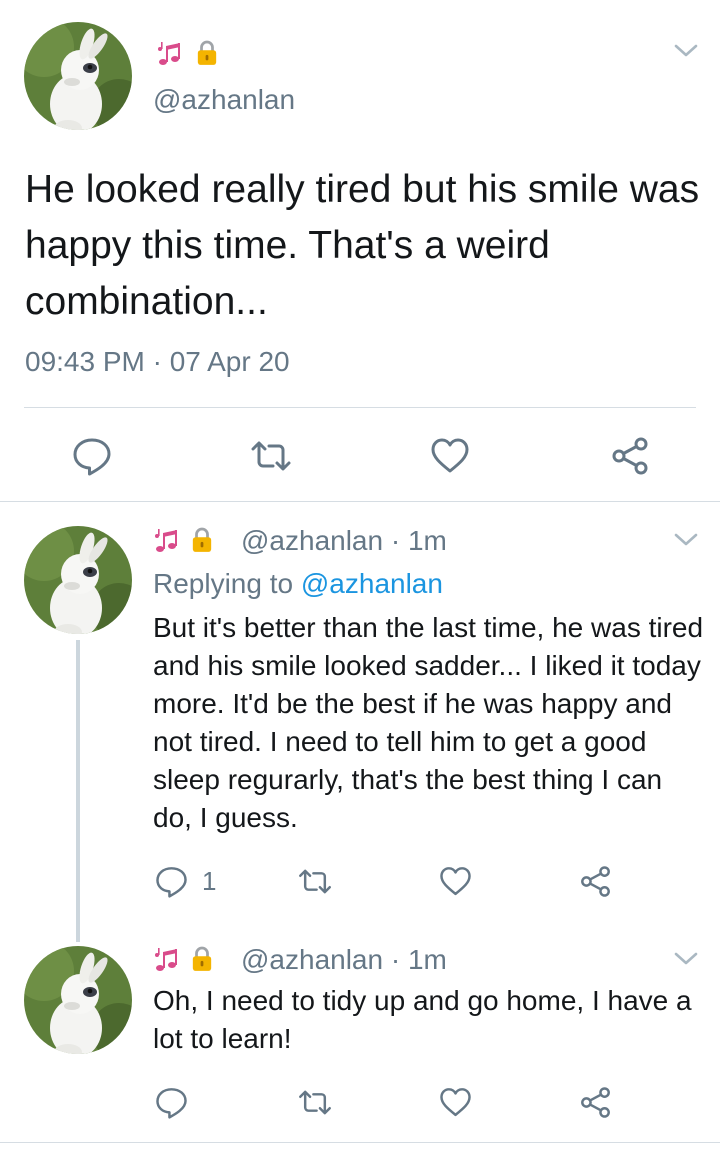 The image size is (720, 1155). Describe the element at coordinates (78, 791) in the screenshot. I see `thread-line` at that location.